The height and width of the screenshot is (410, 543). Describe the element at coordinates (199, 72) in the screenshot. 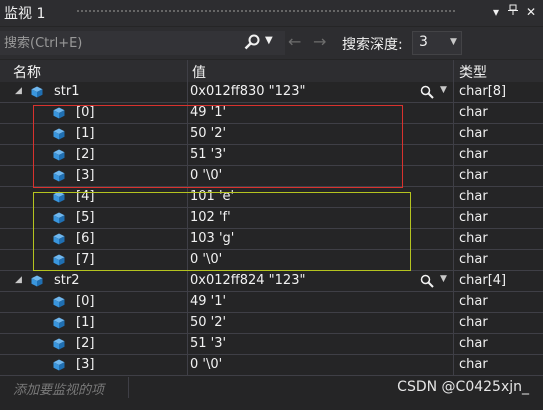

I see `column-header-value: 值` at that location.